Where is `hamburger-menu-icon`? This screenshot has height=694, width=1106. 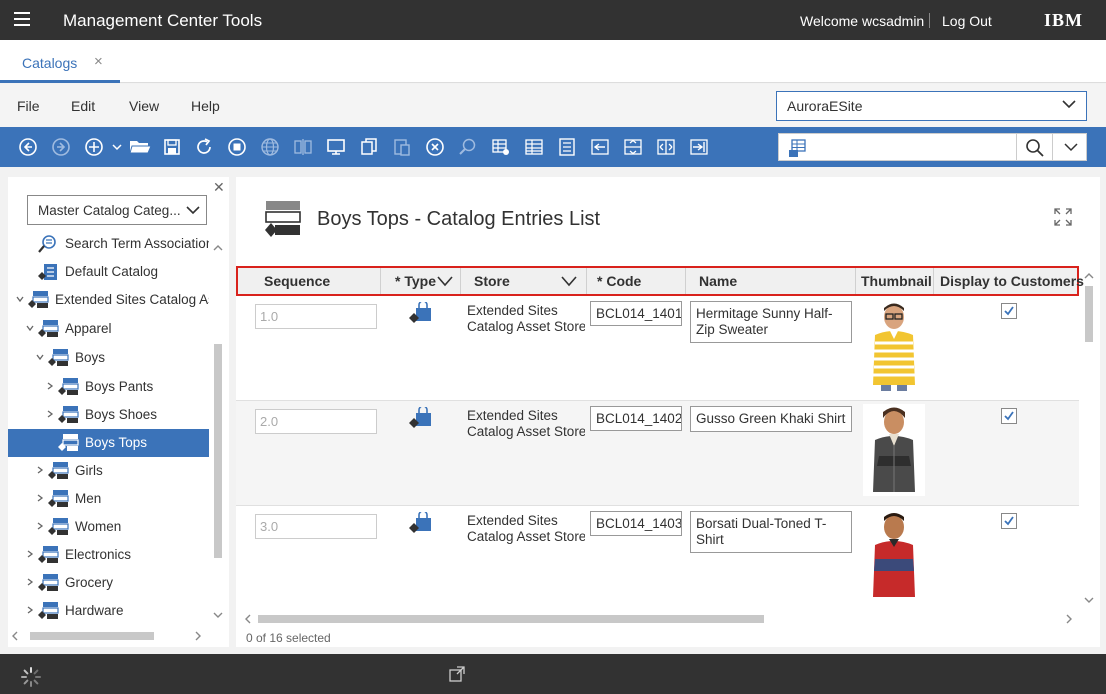 hamburger-menu-icon is located at coordinates (22, 19).